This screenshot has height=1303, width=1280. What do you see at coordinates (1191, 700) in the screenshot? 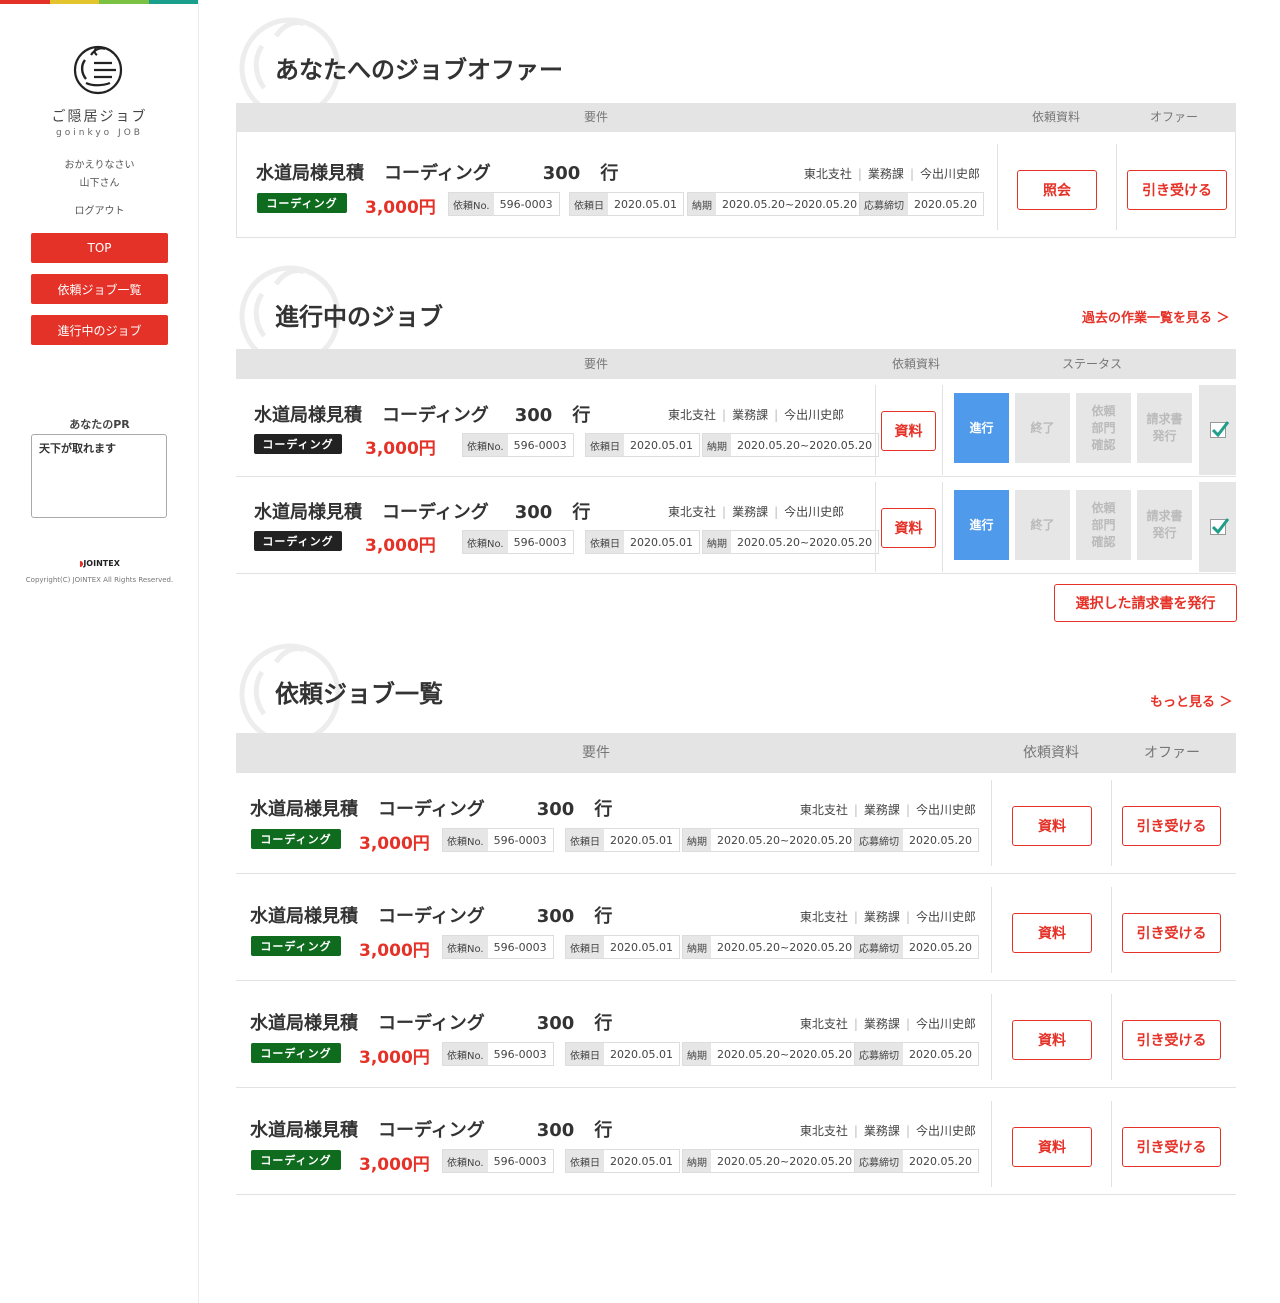
I see `see-more-link: もっと見る ＞` at bounding box center [1191, 700].